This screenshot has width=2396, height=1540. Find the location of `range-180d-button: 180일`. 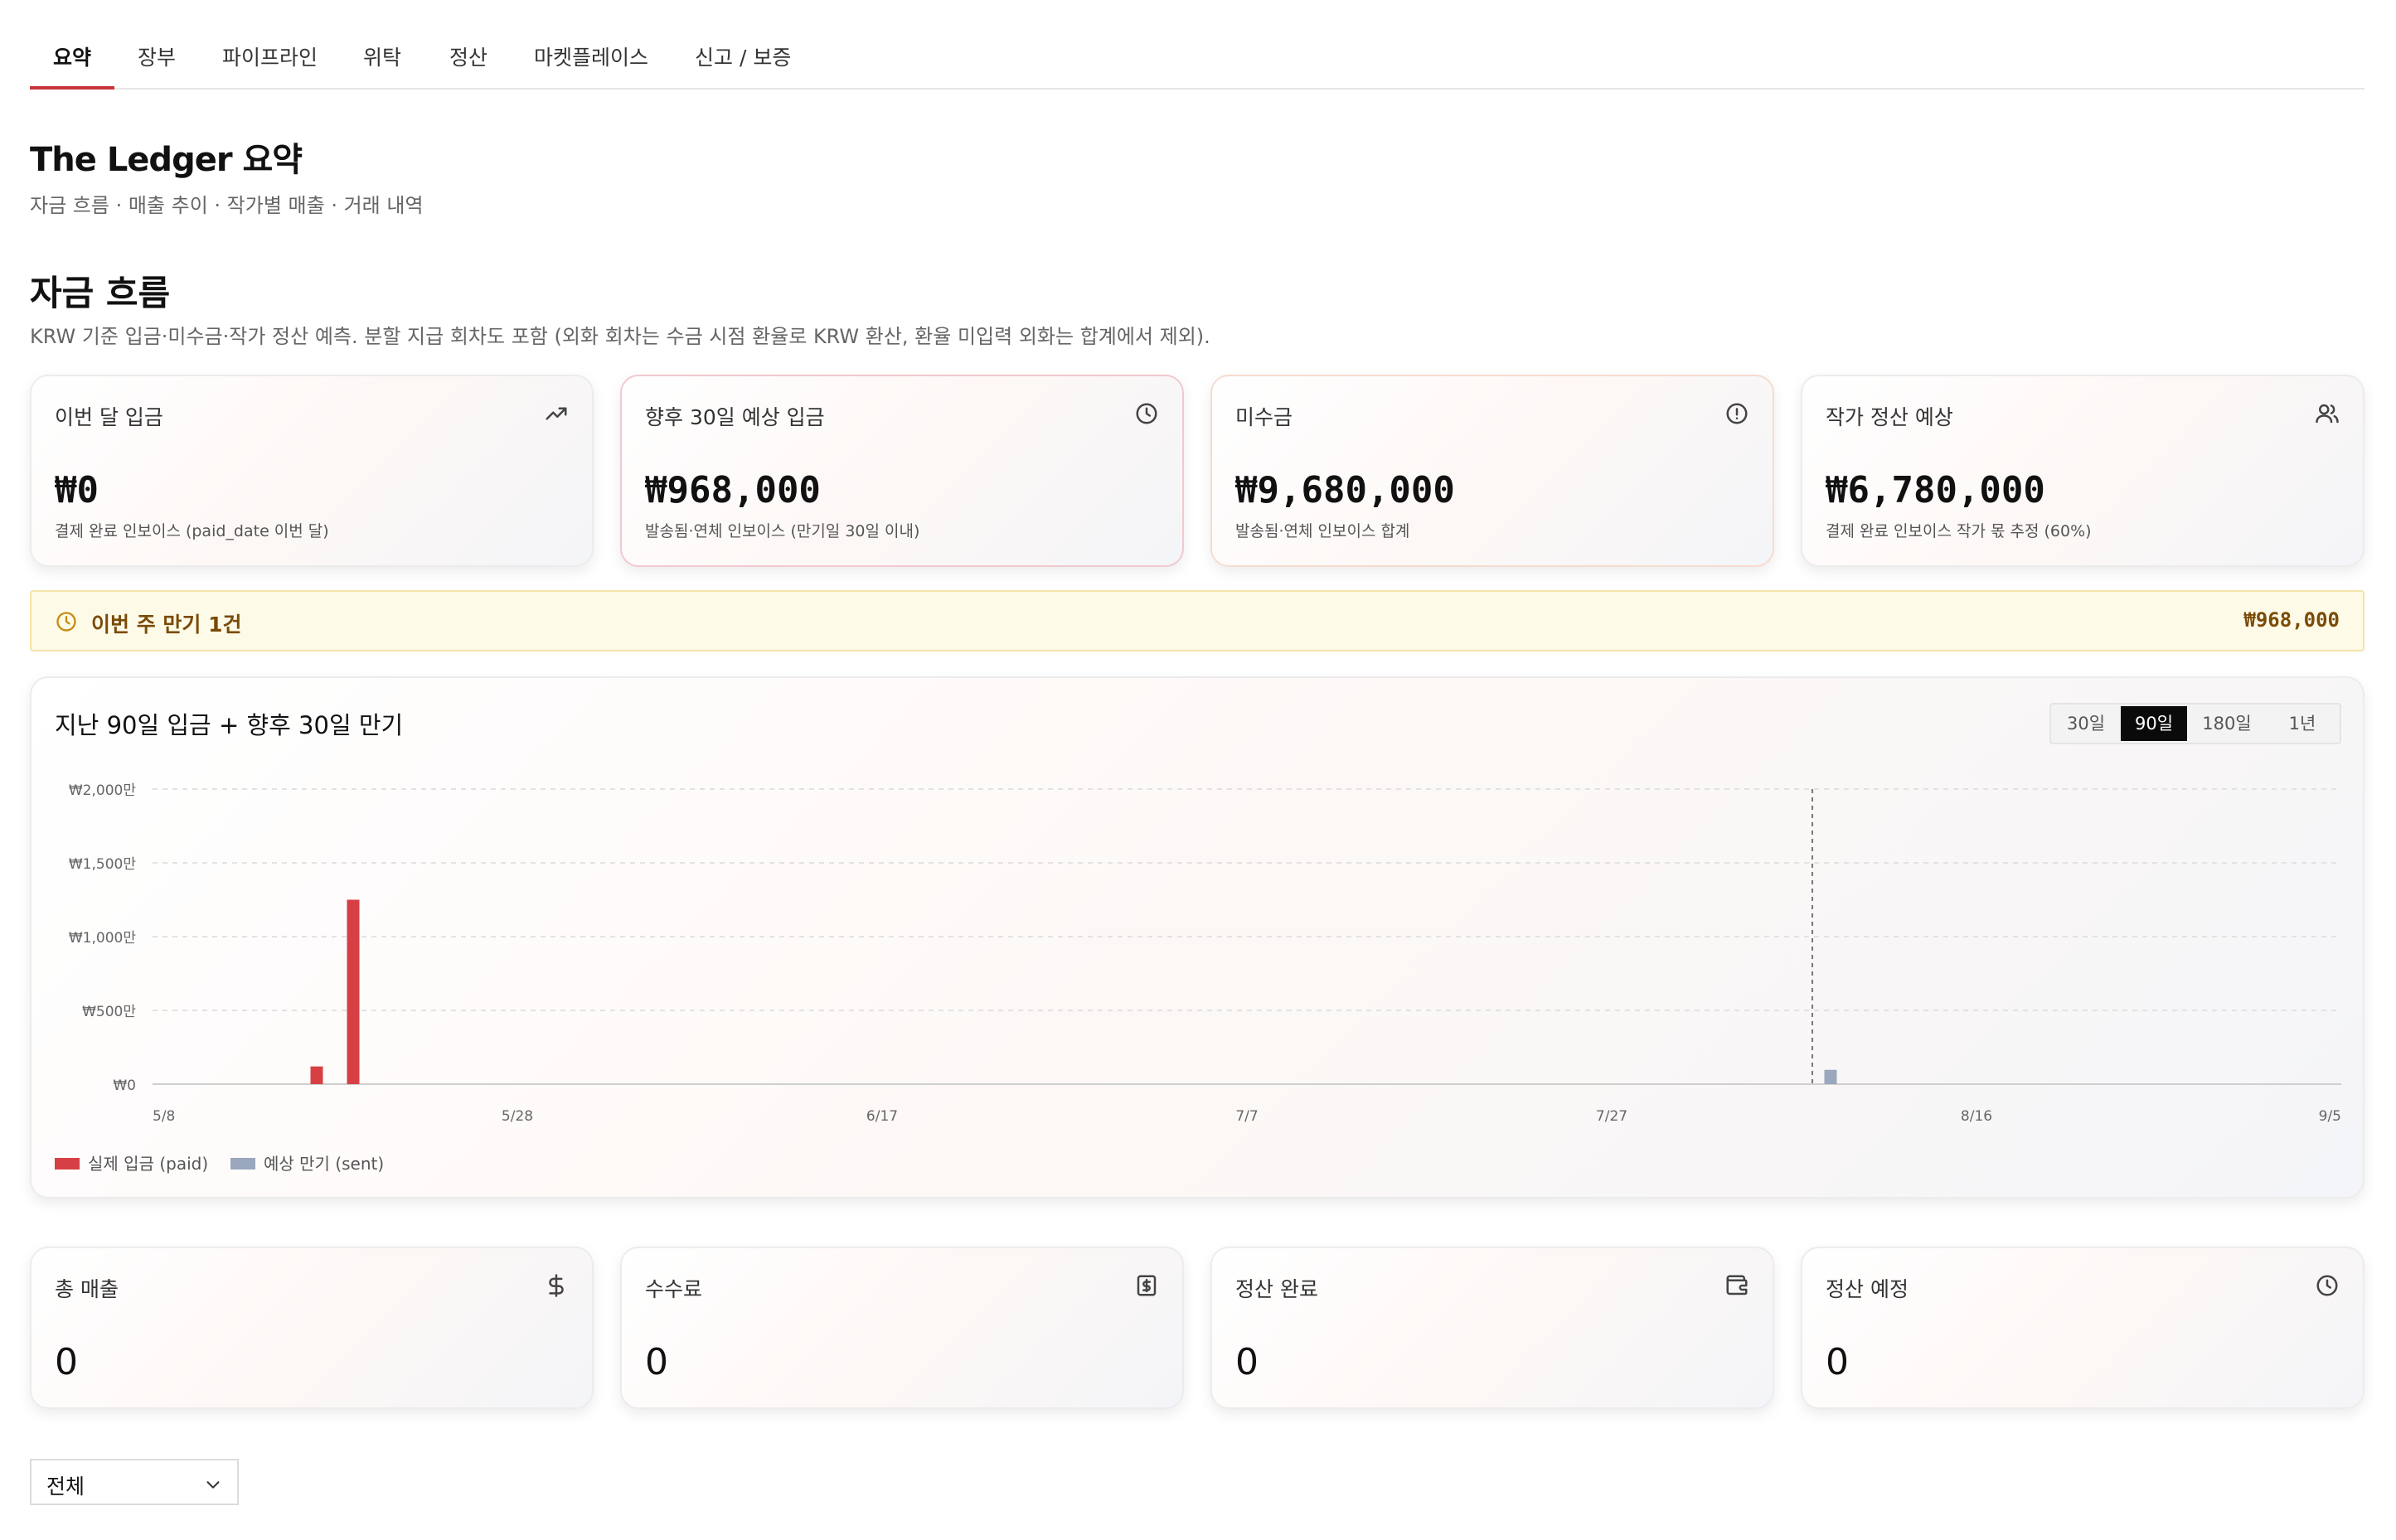

range-180d-button: 180일 is located at coordinates (2227, 723).